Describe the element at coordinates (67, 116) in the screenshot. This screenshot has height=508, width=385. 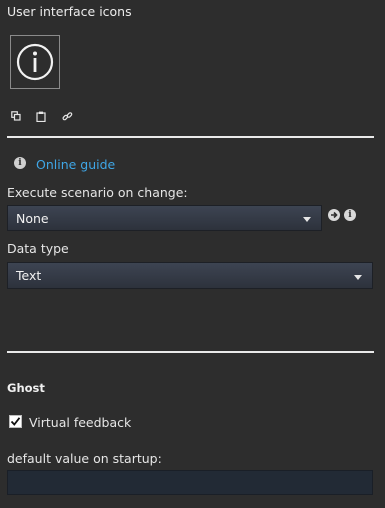
I see `link-icon` at that location.